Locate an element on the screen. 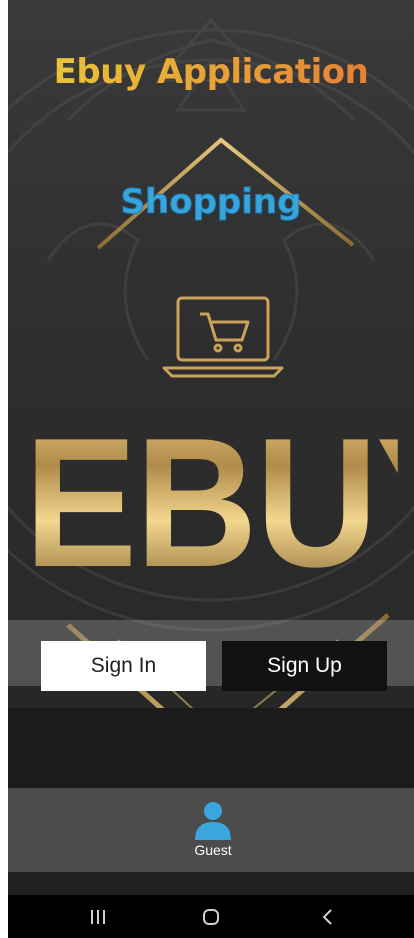  home-button is located at coordinates (211, 916).